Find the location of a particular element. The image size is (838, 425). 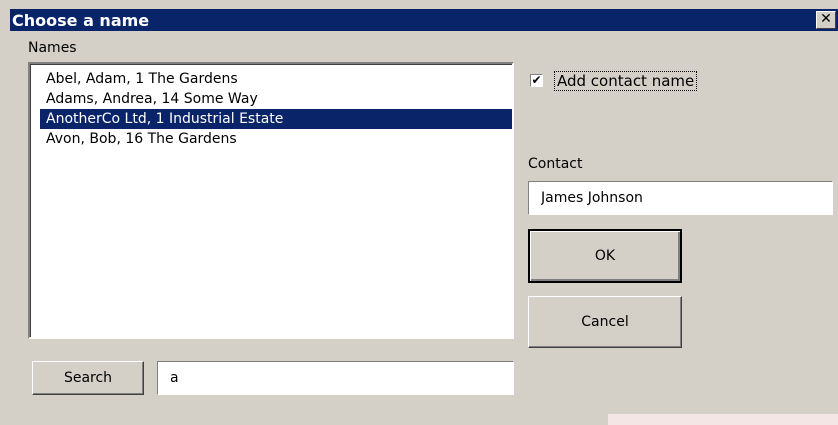

add-contact-name-checkbox: ✔ is located at coordinates (536, 80).